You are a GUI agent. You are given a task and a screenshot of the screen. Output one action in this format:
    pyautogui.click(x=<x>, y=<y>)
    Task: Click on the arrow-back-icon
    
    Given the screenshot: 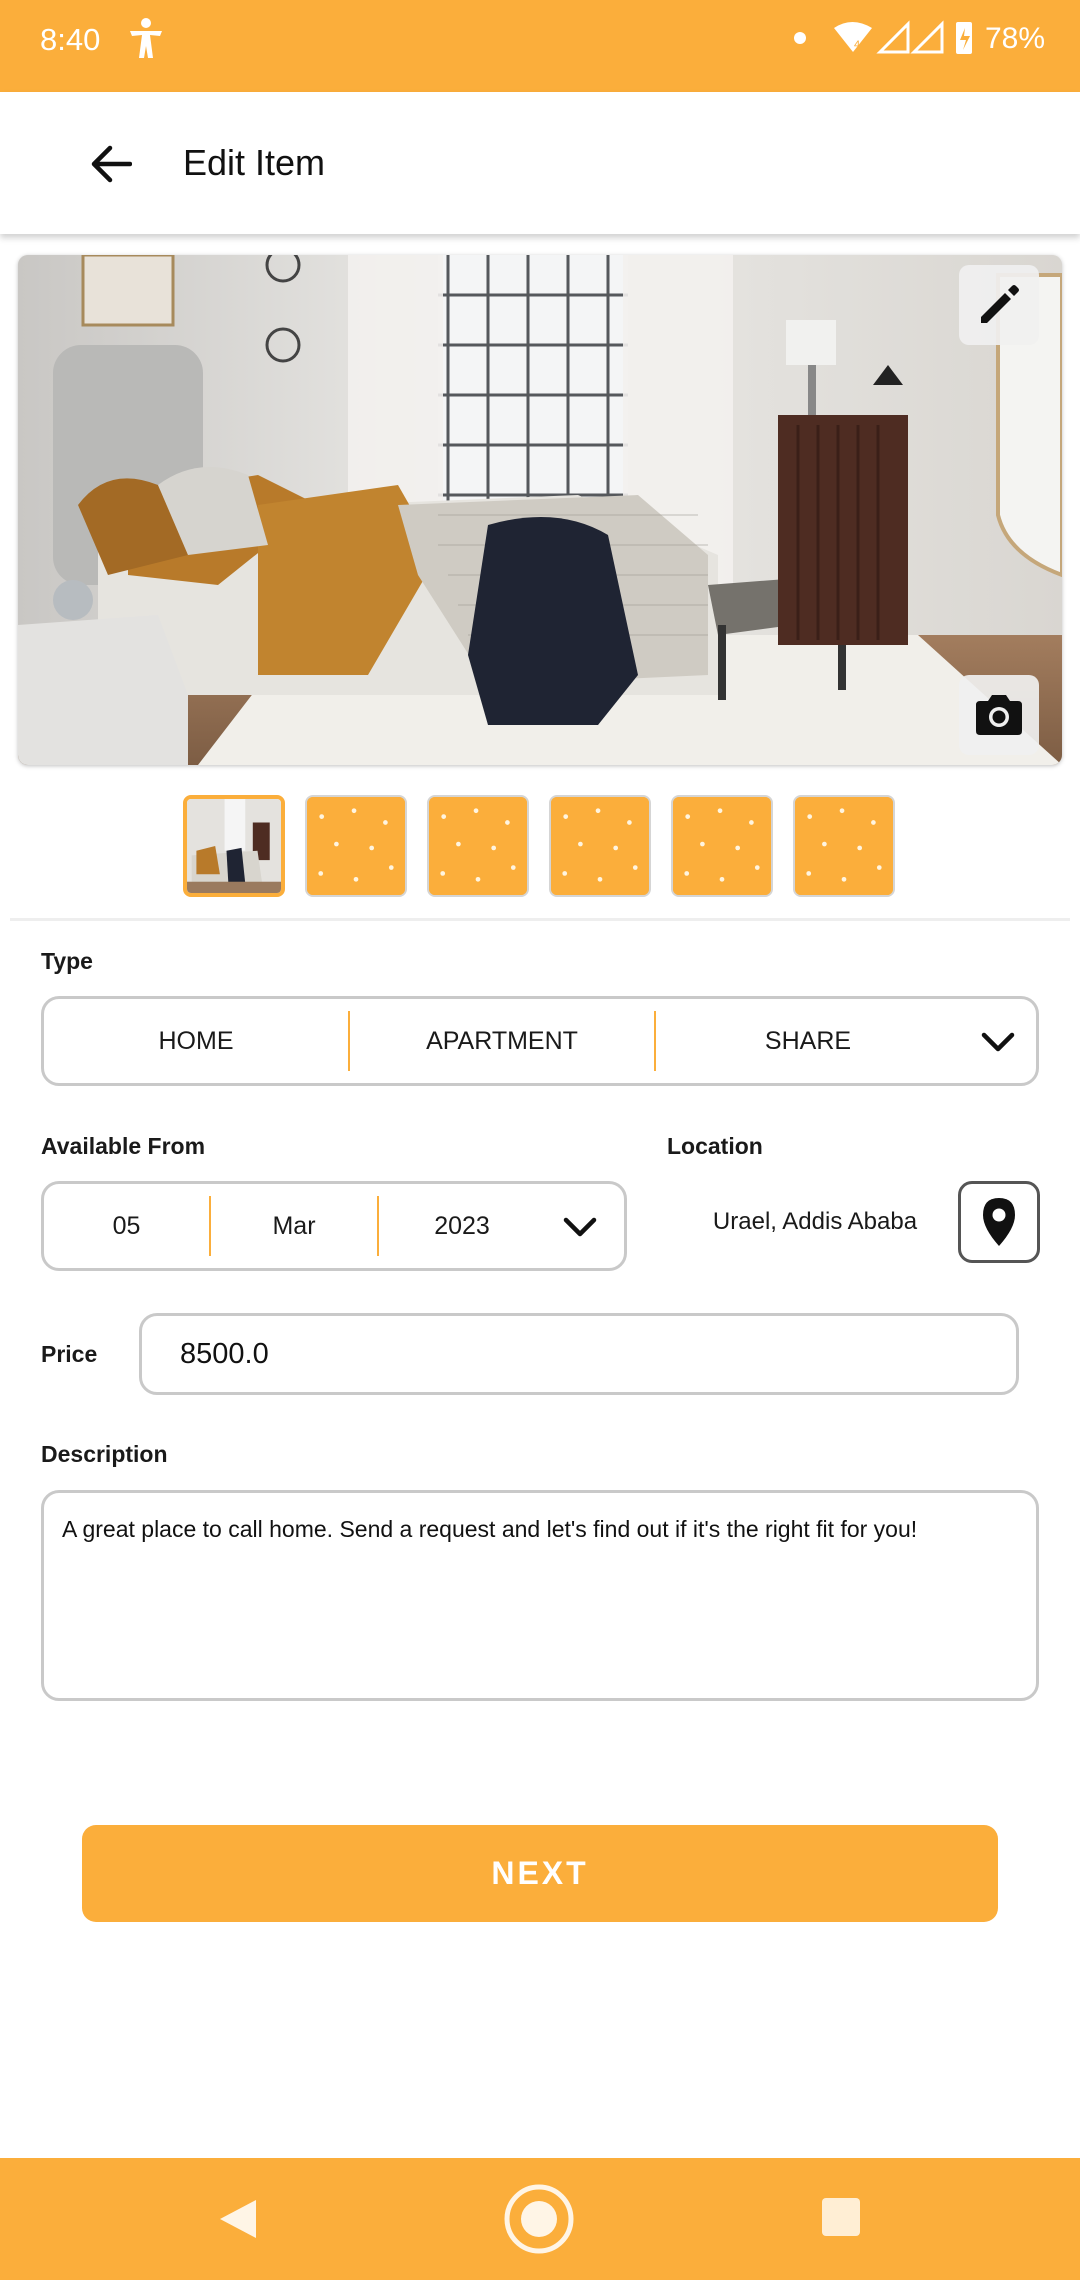 What is the action you would take?
    pyautogui.click(x=111, y=164)
    